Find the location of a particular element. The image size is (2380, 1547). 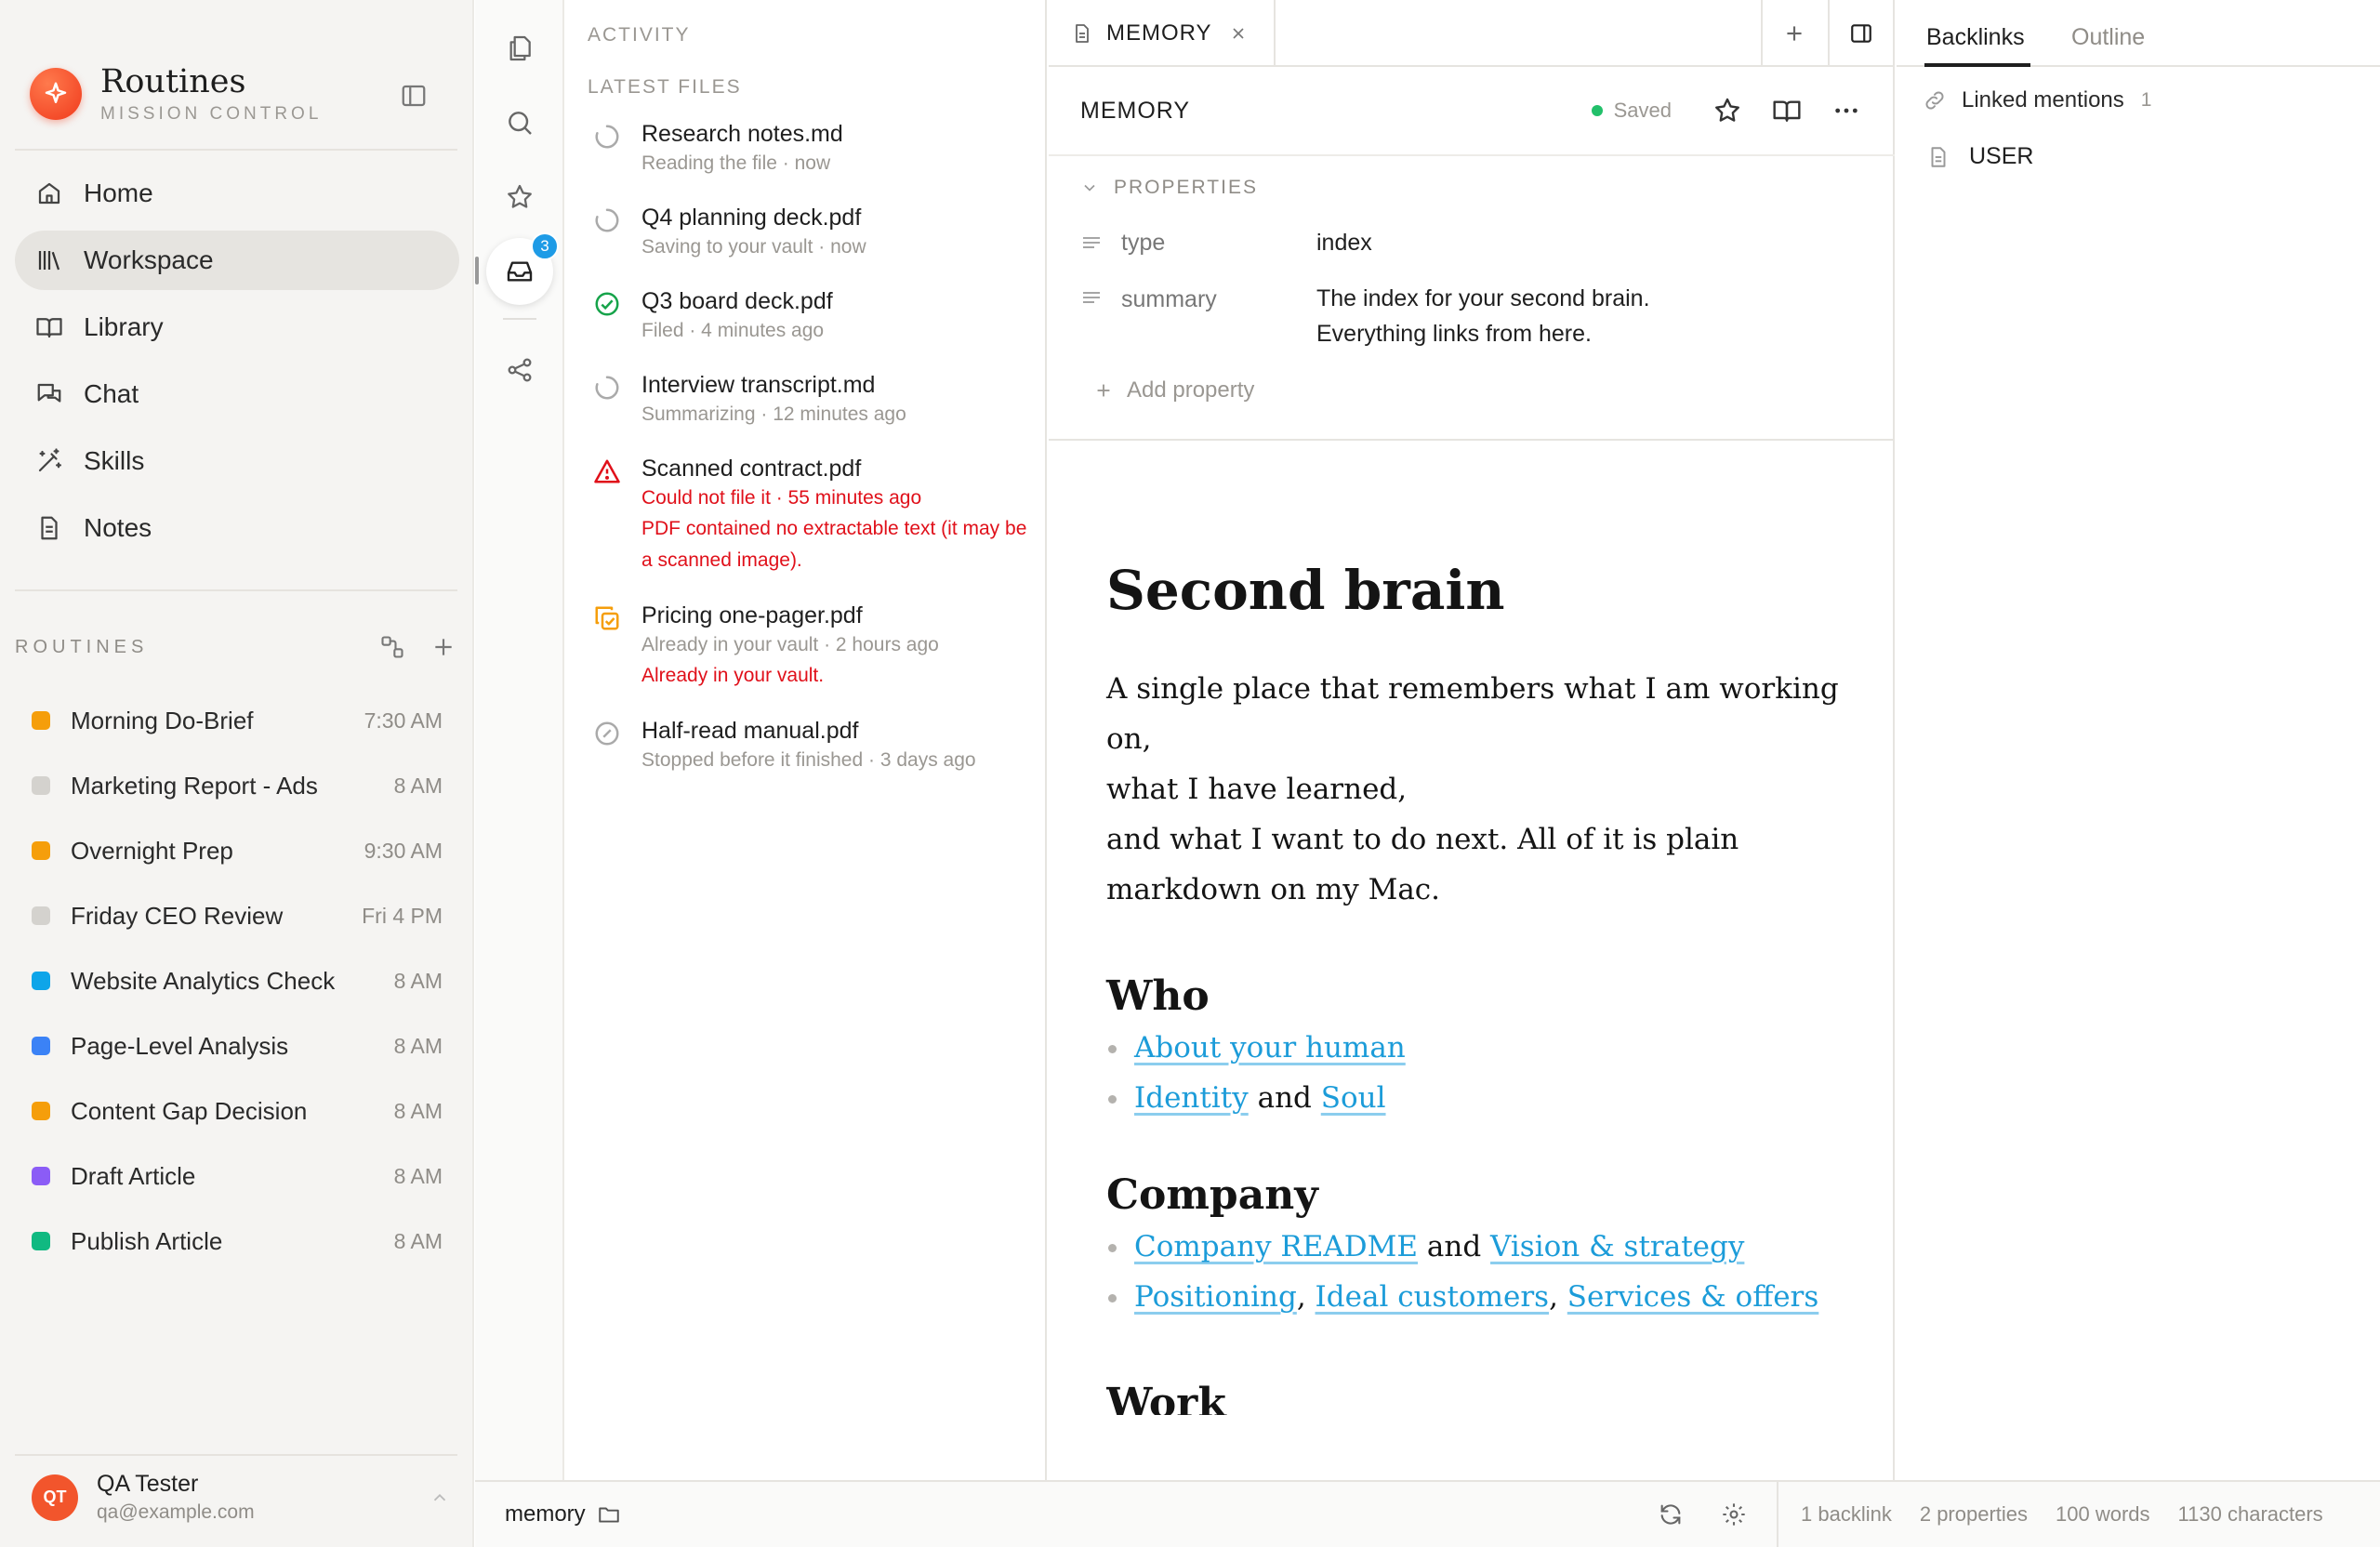

nav-item-library: Library is located at coordinates (237, 327).